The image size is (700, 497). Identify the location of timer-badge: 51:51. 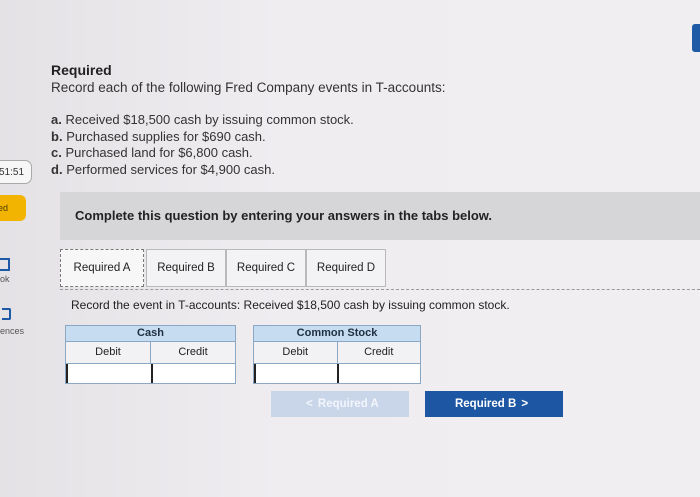
(16, 172).